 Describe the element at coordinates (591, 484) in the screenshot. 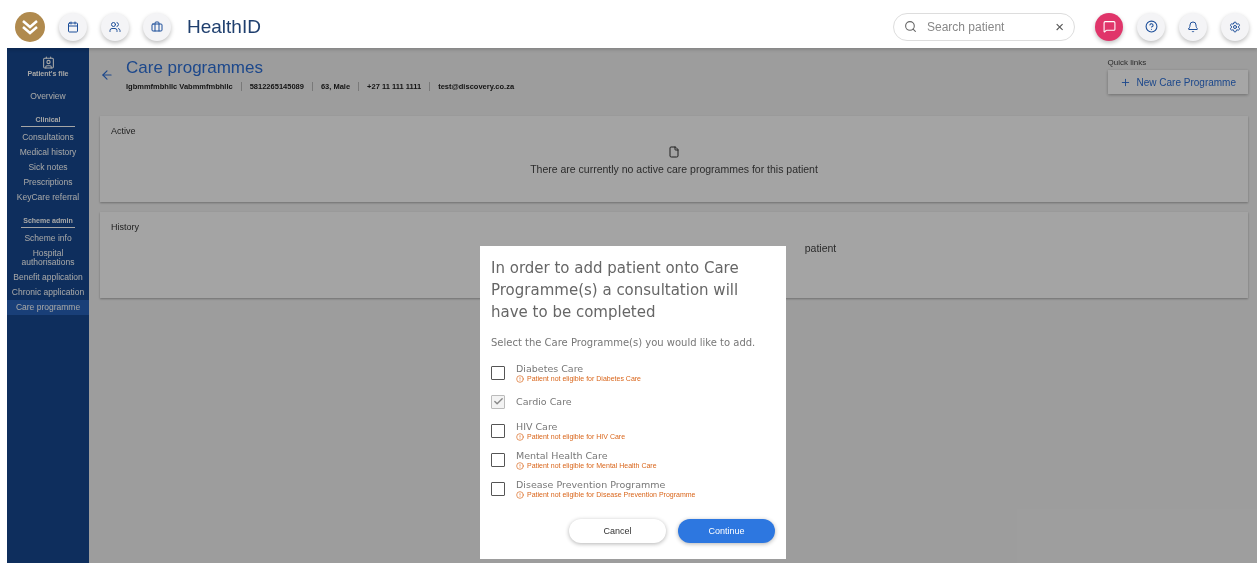

I see `option-label: Disease Prevention Programme` at that location.